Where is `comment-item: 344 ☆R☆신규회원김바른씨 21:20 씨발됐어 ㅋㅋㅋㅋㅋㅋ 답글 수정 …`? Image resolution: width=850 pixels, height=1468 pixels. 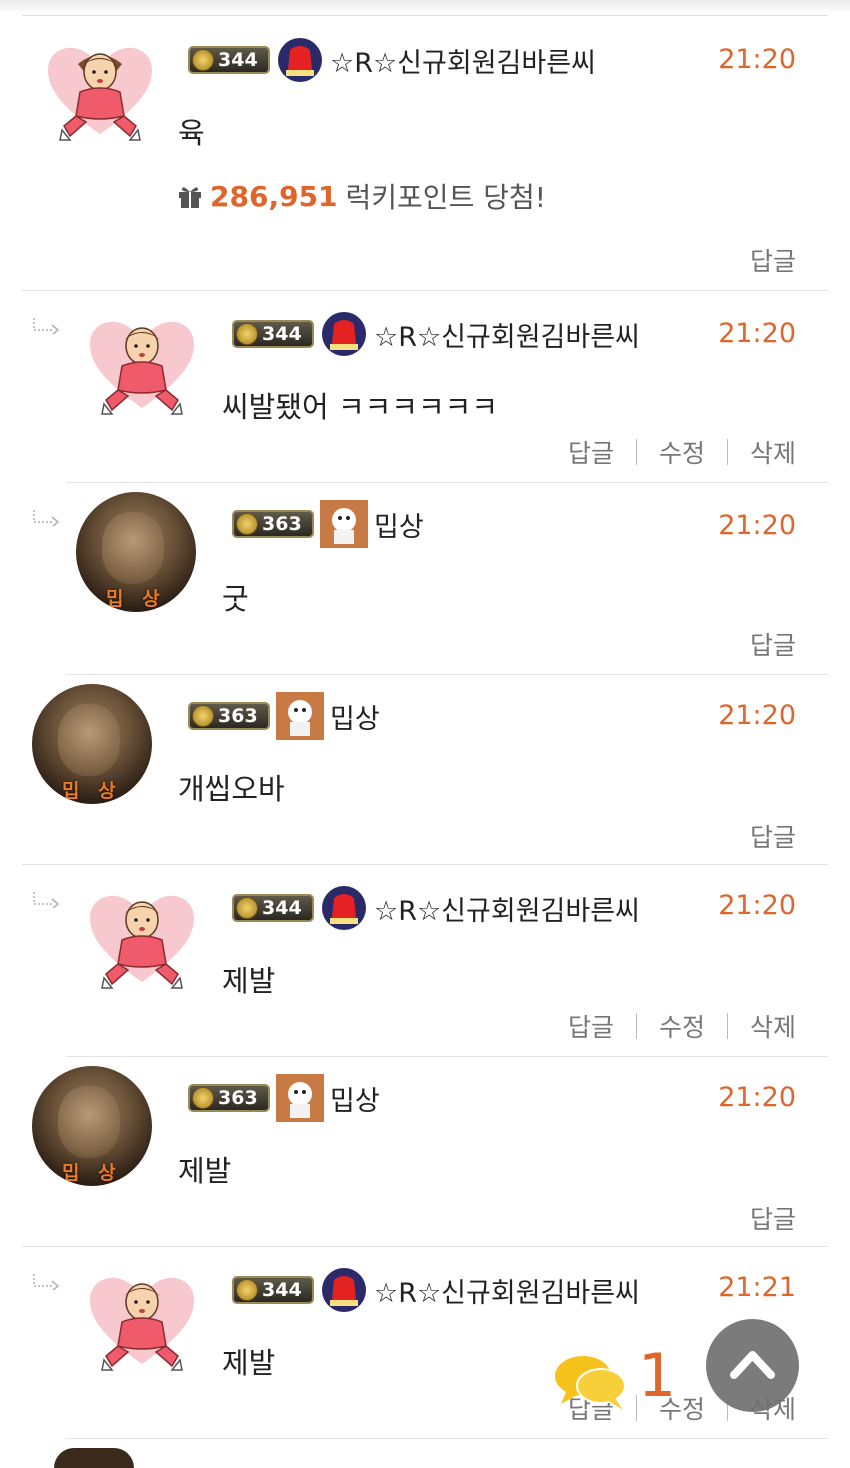 comment-item: 344 ☆R☆신규회원김바른씨 21:20 씨발됐어 ㅋㅋㅋㅋㅋㅋ 답글 수정 … is located at coordinates (430, 387).